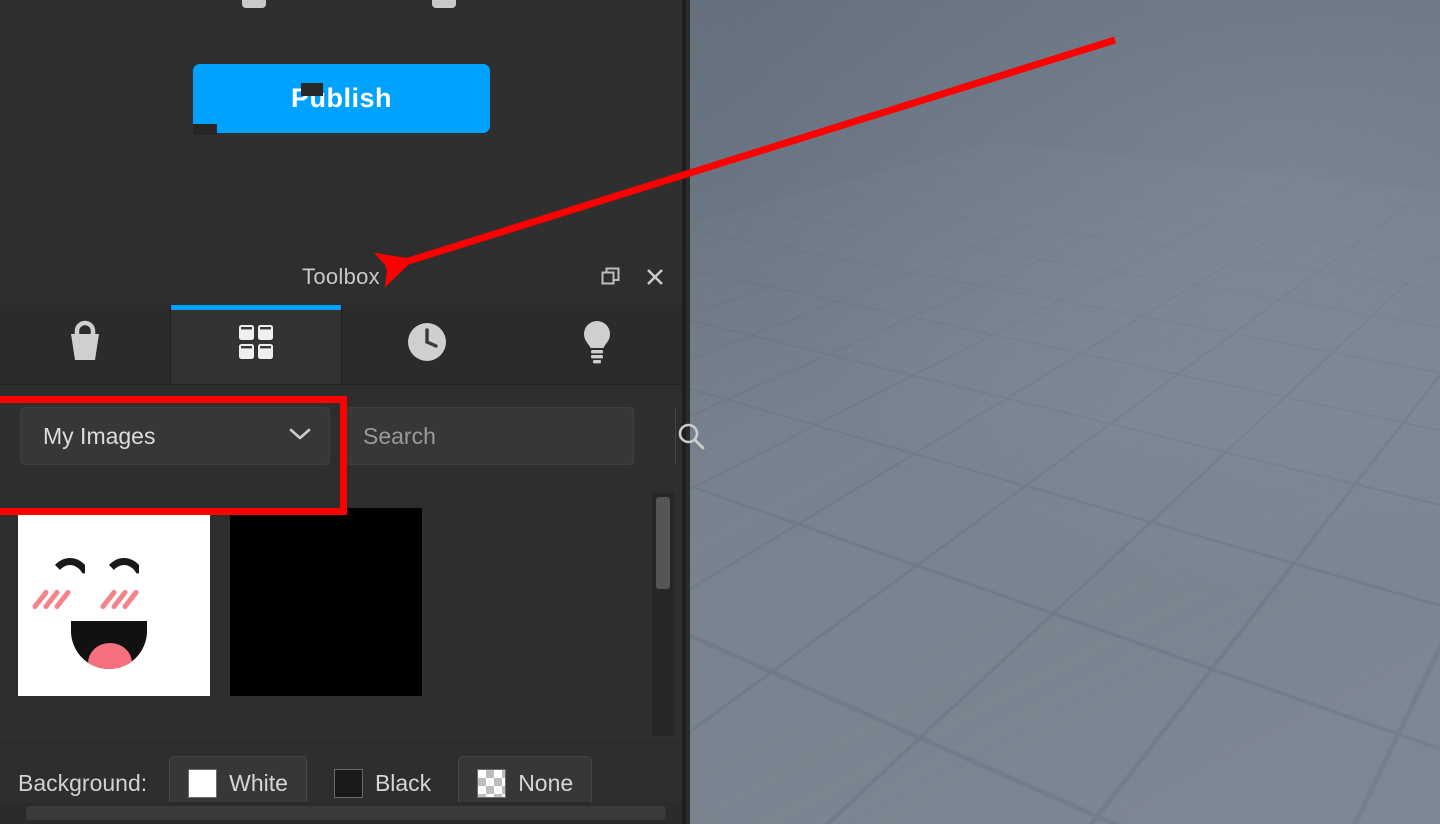  Describe the element at coordinates (205, 129) in the screenshot. I see `cursor-artifact-lower` at that location.